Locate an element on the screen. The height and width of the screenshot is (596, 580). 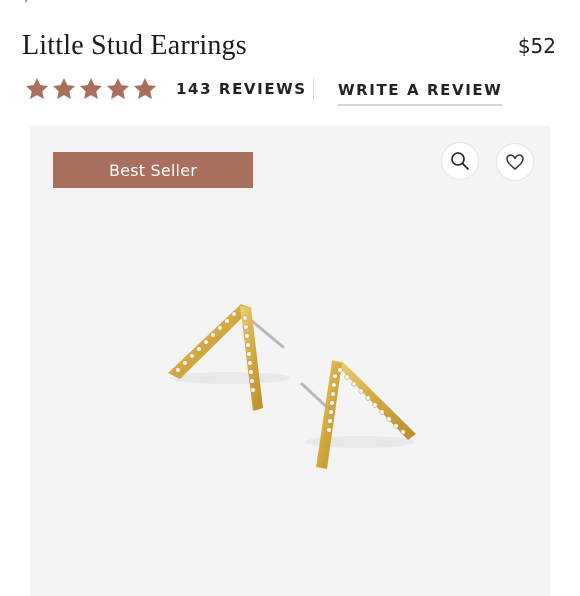
reviews-count-link: 143 REVIEWS is located at coordinates (241, 89).